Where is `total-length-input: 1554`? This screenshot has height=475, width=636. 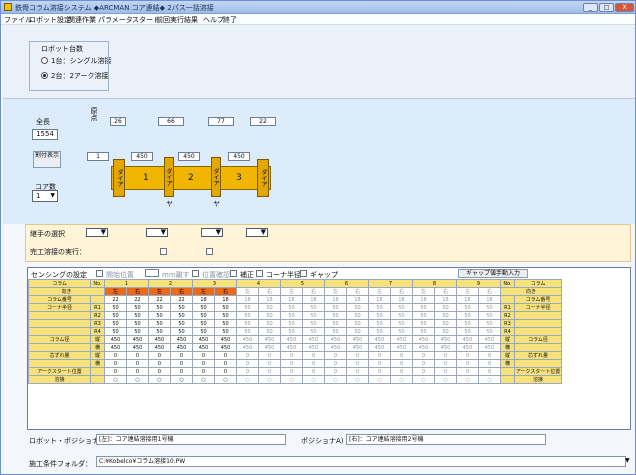 total-length-input: 1554 is located at coordinates (45, 134).